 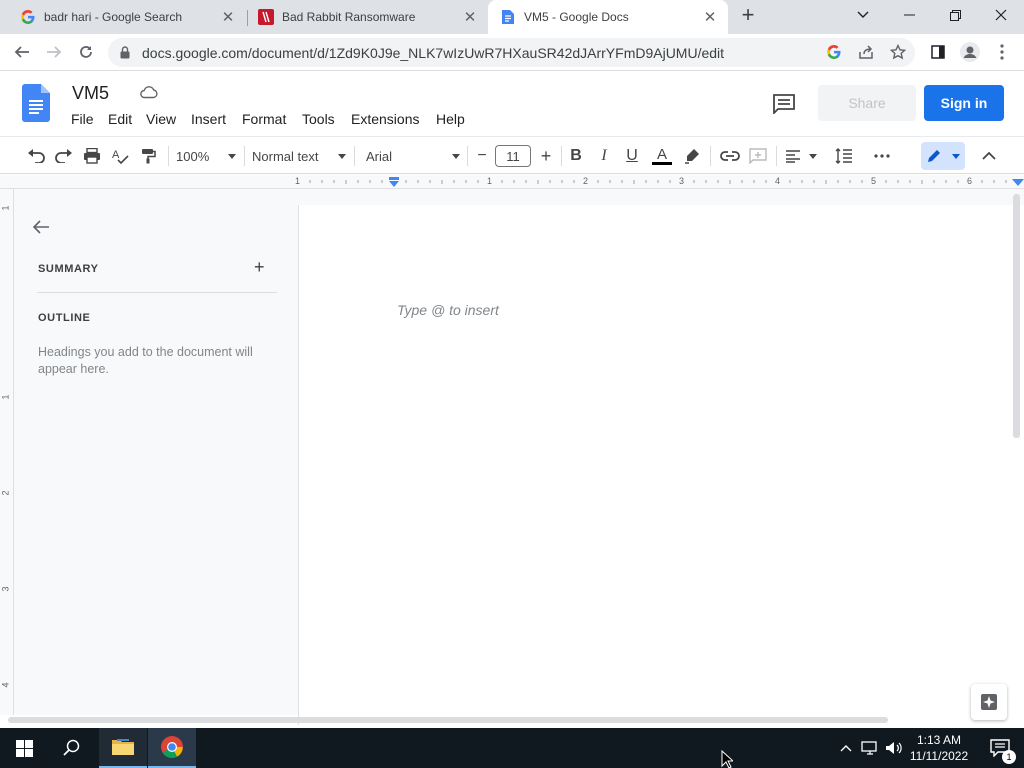 What do you see at coordinates (54, 52) in the screenshot?
I see `forward-arrow-icon` at bounding box center [54, 52].